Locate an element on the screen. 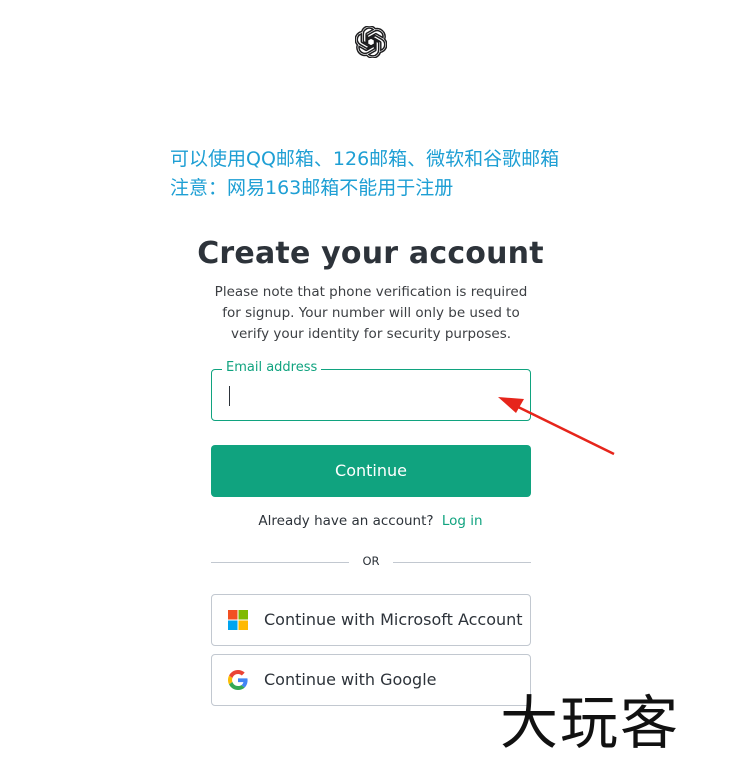 The image size is (741, 783). page-title: Create your account is located at coordinates (370, 253).